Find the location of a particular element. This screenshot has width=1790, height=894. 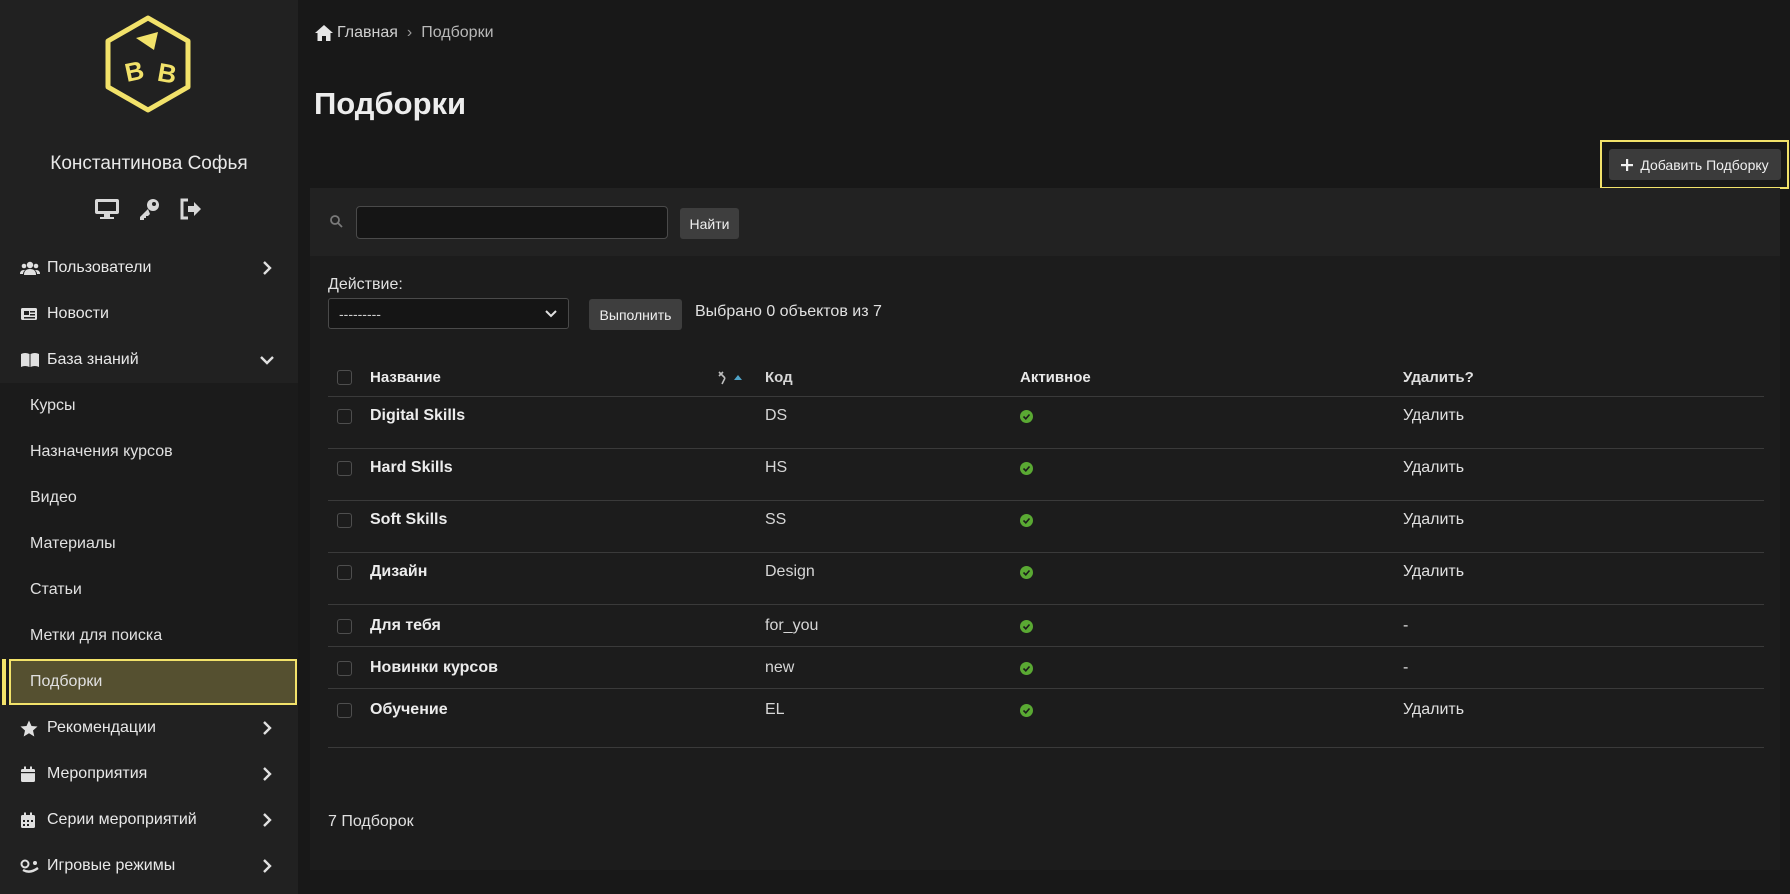

sidebar-item-users: Пользователи is located at coordinates (149, 268).